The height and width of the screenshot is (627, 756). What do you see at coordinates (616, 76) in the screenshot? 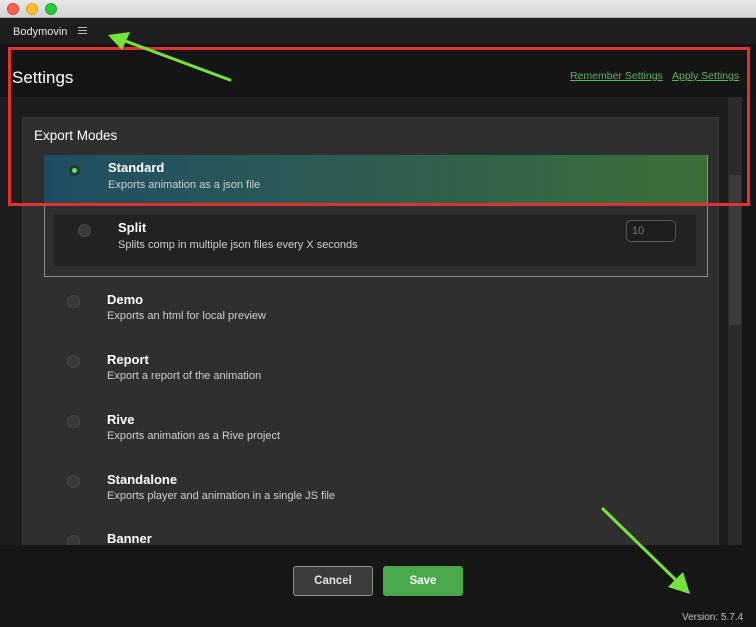
I see `remember-settings-link: Remember Settings` at bounding box center [616, 76].